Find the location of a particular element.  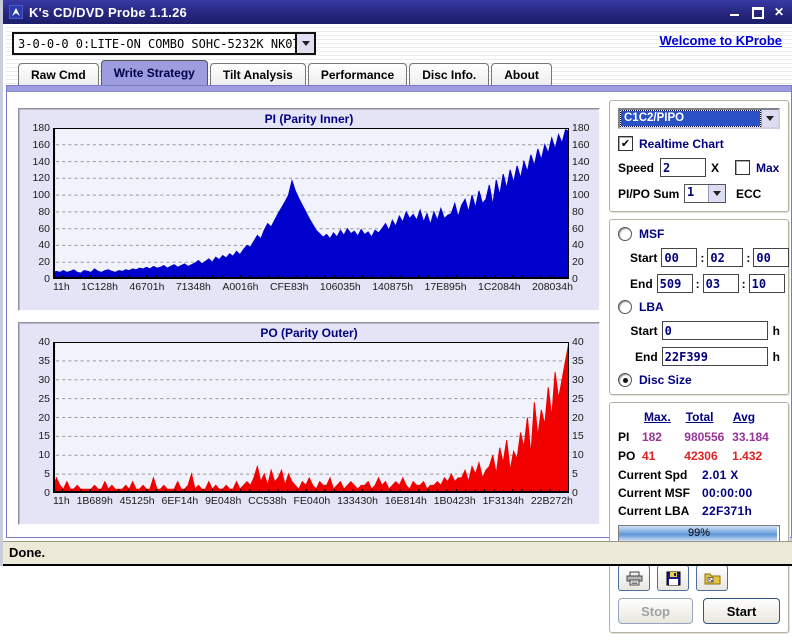

progress-text: 99% is located at coordinates (699, 533).